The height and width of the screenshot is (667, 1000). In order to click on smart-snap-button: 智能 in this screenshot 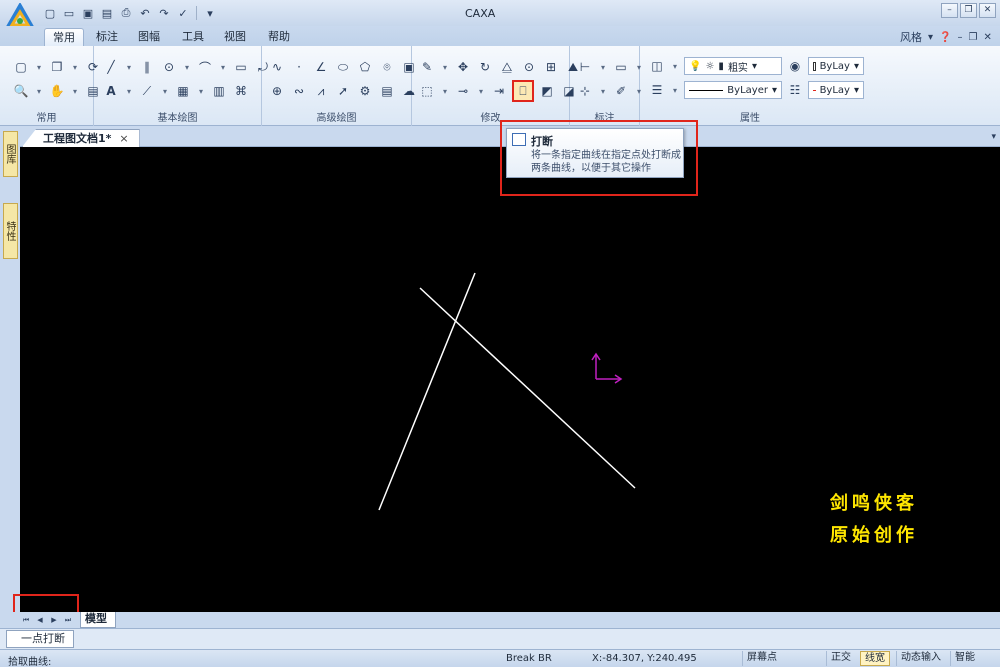, I will do `click(964, 658)`.